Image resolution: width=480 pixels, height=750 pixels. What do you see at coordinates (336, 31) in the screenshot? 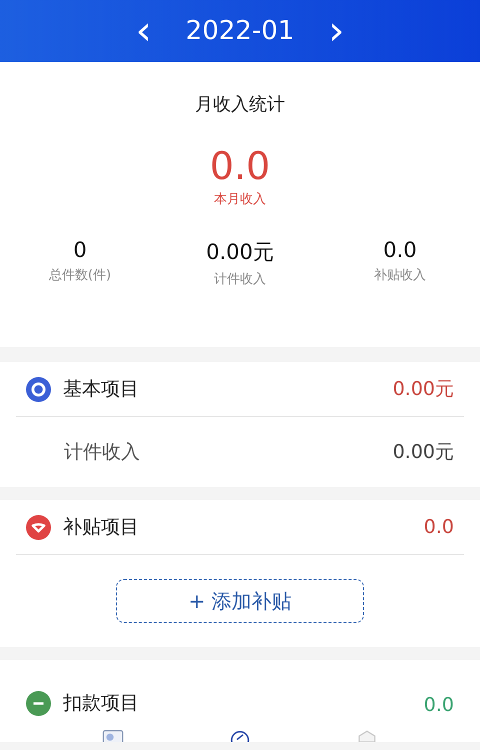
I see `next-month-button: ›` at bounding box center [336, 31].